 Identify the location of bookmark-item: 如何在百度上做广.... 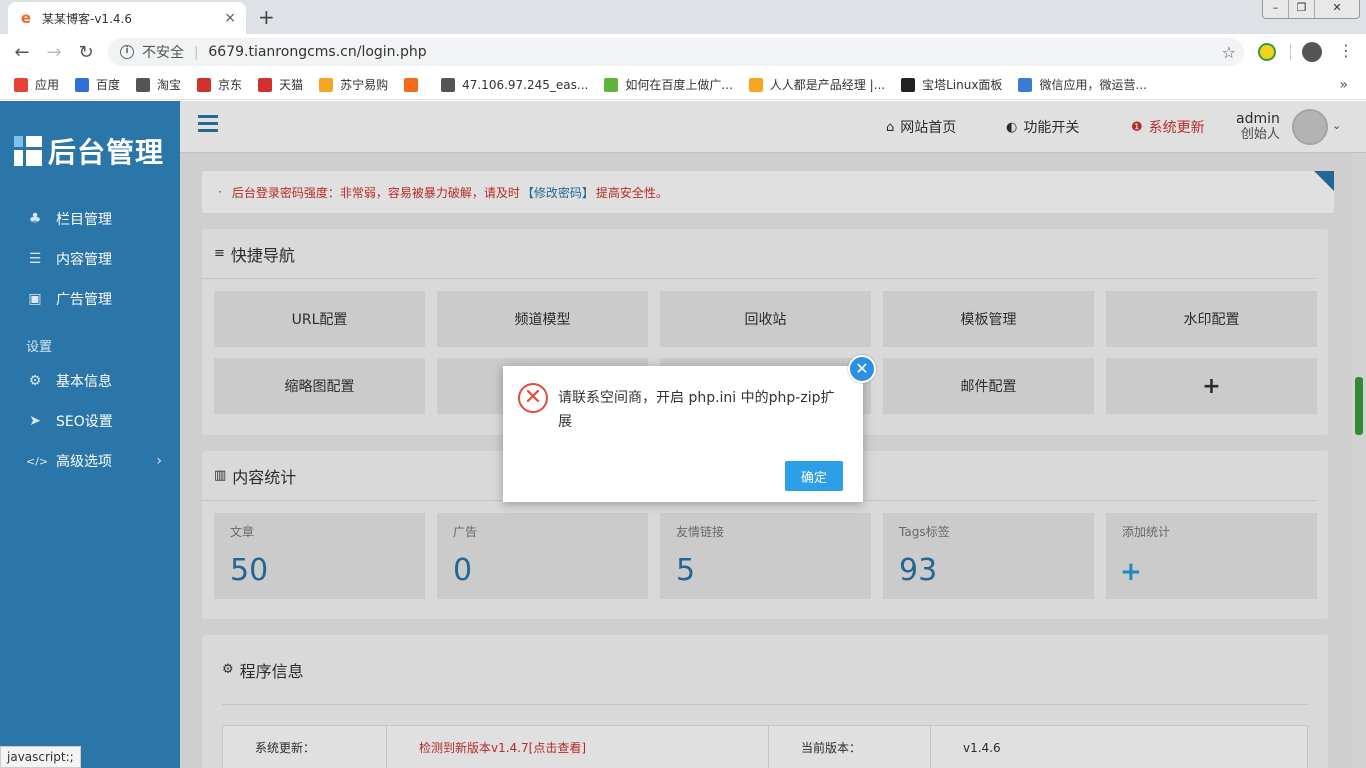
(668, 84).